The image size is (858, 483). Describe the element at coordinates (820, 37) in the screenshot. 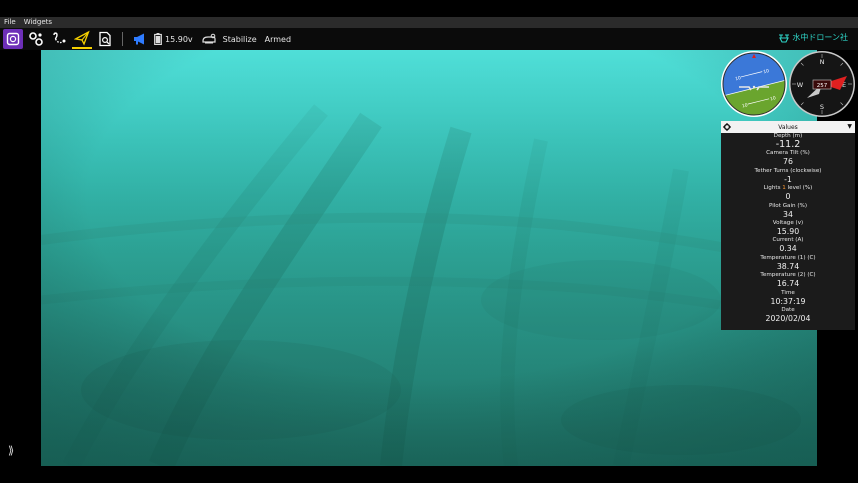

I see `brand-text: 水中ドローン社` at that location.